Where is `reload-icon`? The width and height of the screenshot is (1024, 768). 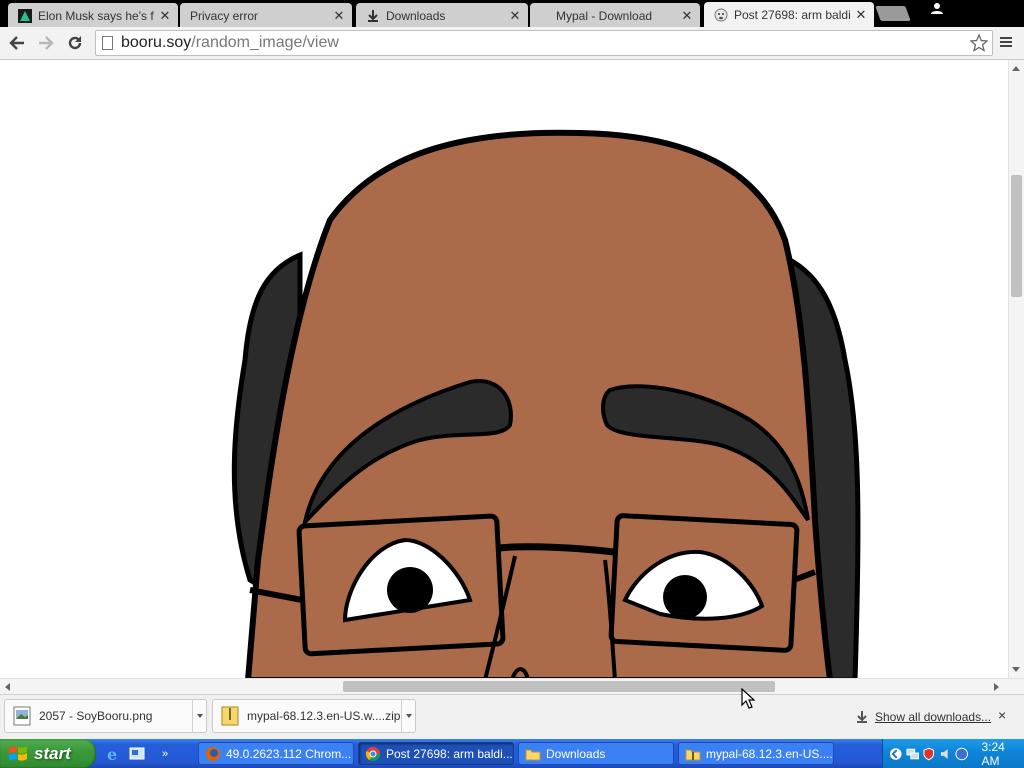
reload-icon is located at coordinates (75, 43).